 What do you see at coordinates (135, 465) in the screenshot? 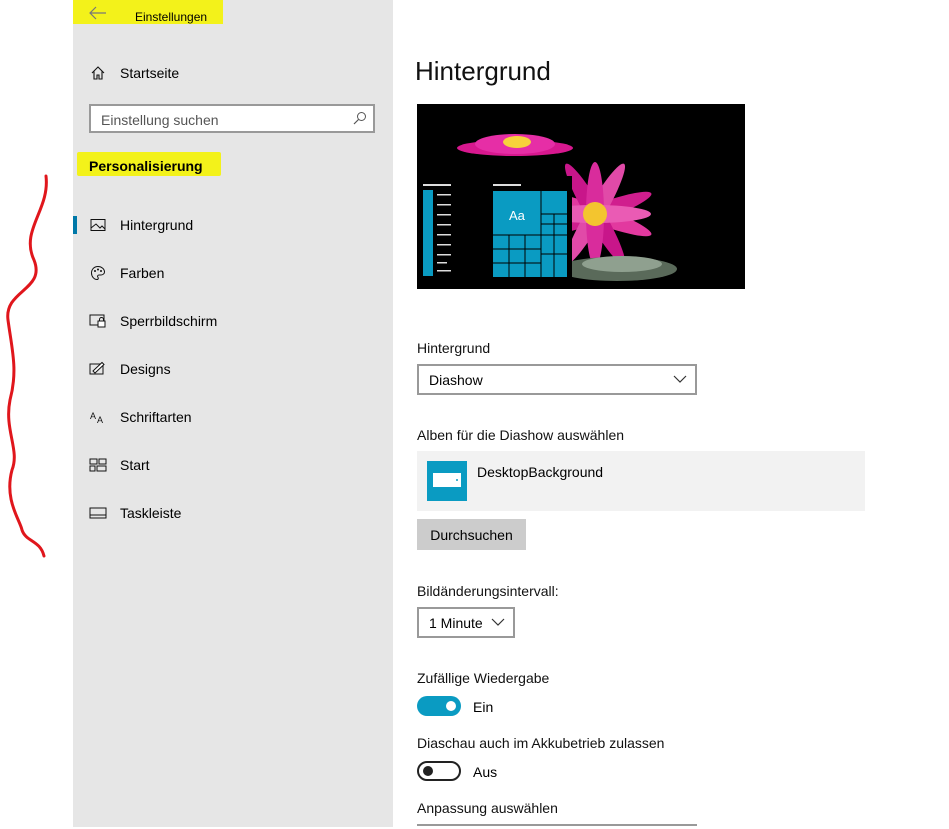
I see `sidebar-item-label: Start` at bounding box center [135, 465].